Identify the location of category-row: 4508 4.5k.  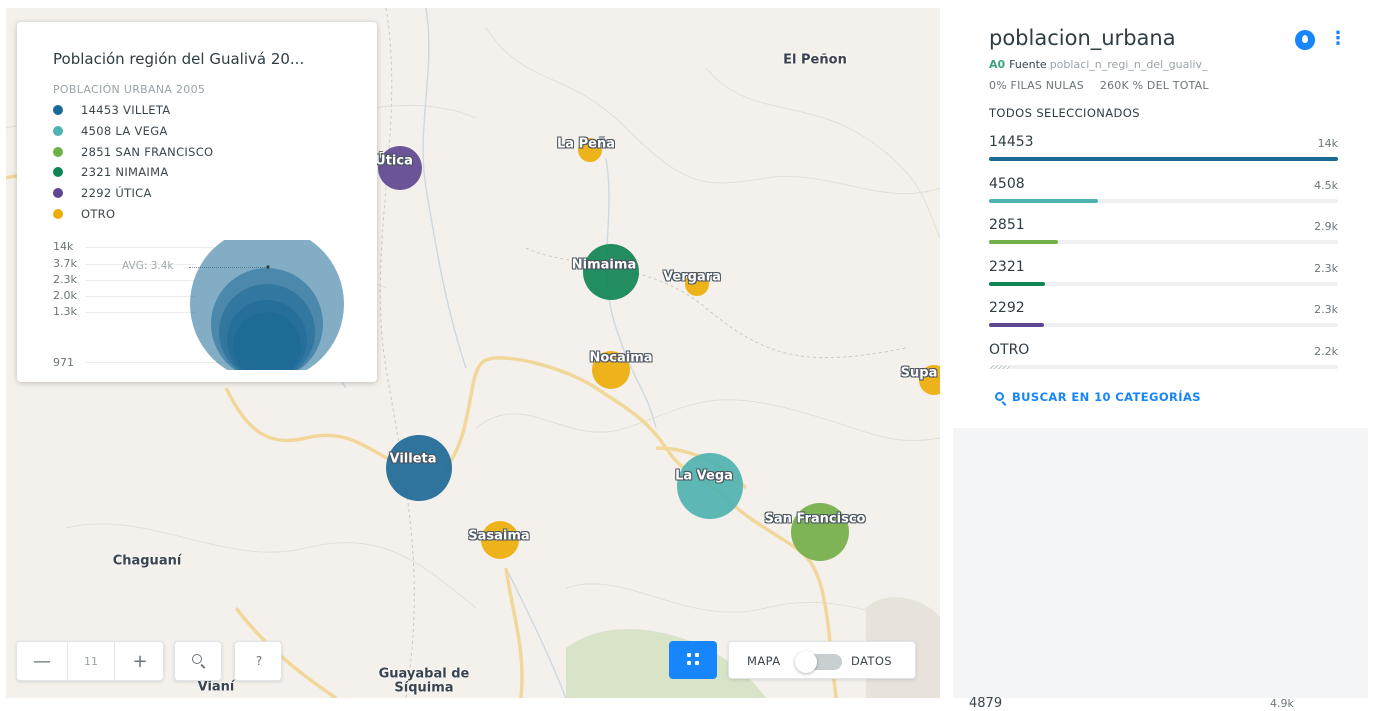
(1163, 196).